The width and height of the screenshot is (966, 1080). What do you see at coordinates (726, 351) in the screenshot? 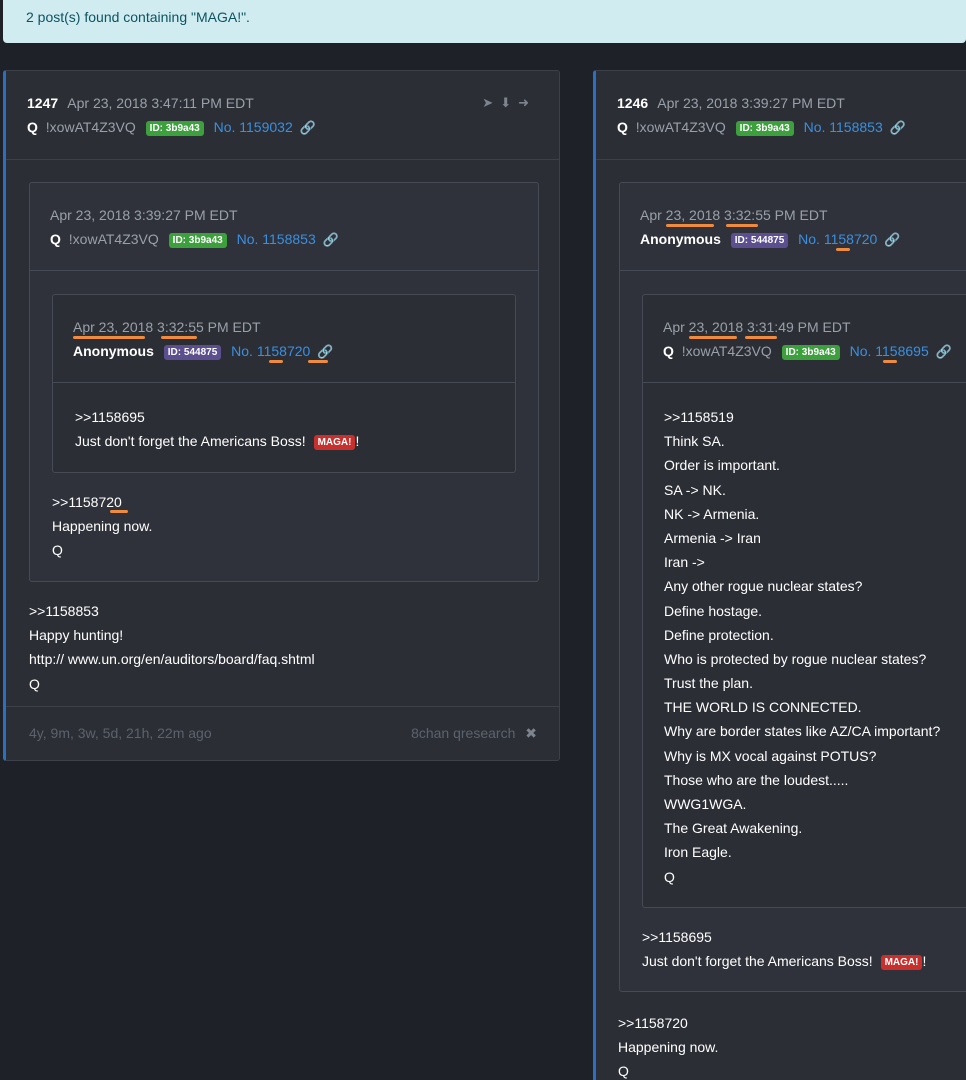
I see `nested-post-tripcode: !xowAT4Z3VQ` at bounding box center [726, 351].